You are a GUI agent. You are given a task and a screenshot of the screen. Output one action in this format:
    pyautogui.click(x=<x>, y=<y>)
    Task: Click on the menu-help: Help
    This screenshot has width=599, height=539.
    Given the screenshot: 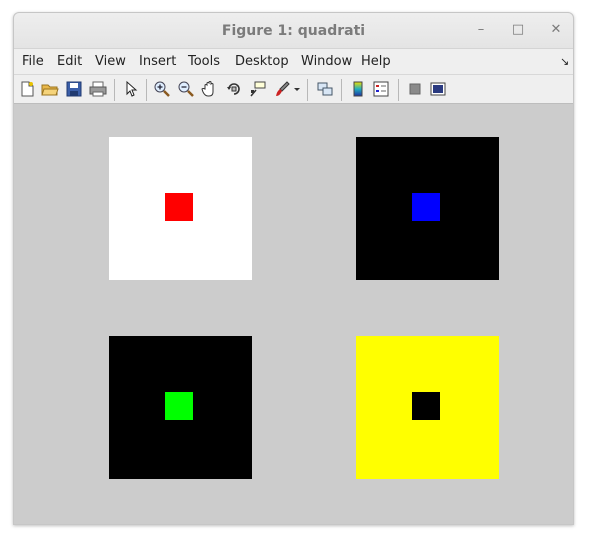 What is the action you would take?
    pyautogui.click(x=376, y=61)
    